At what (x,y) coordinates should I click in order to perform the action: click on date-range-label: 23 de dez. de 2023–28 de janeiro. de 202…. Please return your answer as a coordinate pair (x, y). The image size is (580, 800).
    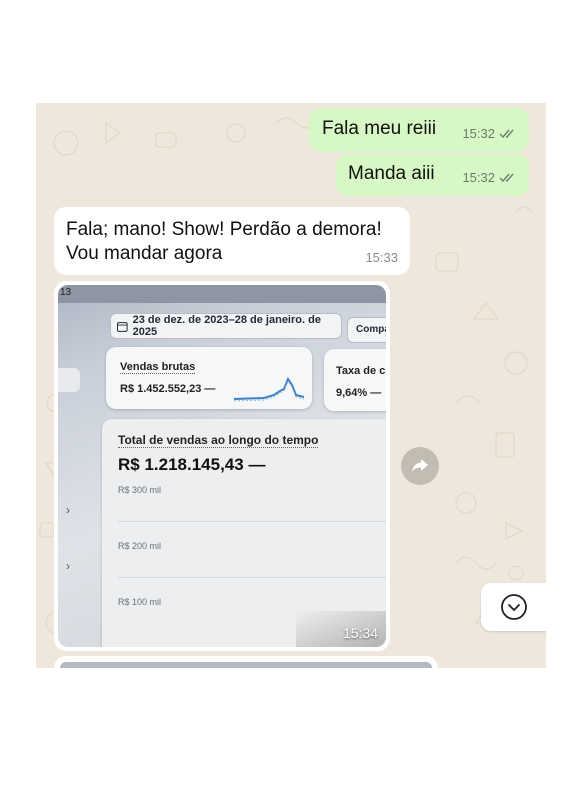
    Looking at the image, I should click on (226, 326).